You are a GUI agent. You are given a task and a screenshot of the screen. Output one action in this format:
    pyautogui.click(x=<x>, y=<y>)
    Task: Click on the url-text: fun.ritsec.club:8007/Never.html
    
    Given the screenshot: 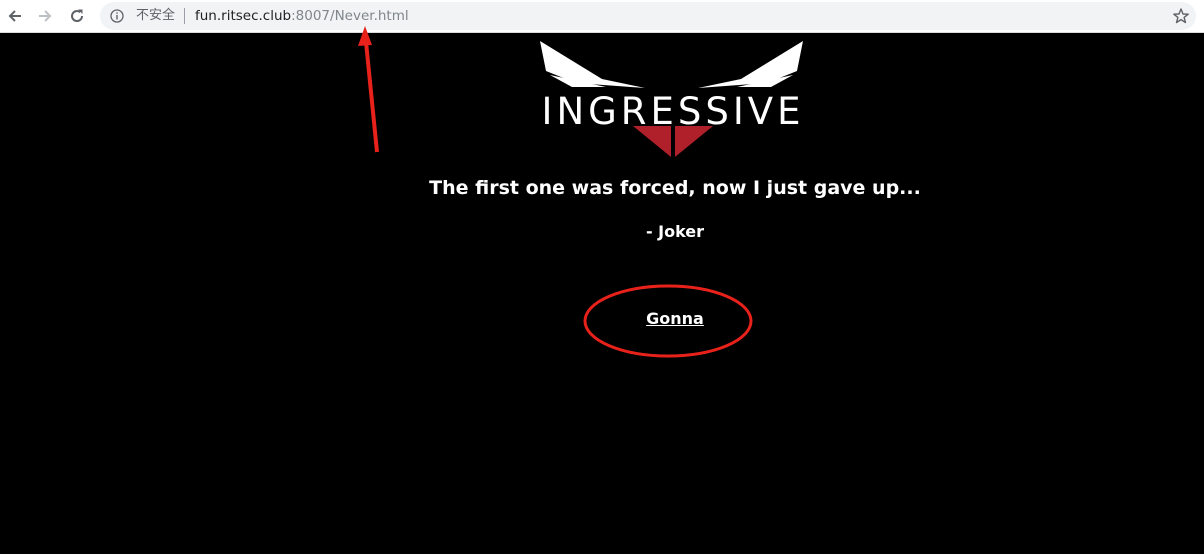 What is the action you would take?
    pyautogui.click(x=302, y=16)
    